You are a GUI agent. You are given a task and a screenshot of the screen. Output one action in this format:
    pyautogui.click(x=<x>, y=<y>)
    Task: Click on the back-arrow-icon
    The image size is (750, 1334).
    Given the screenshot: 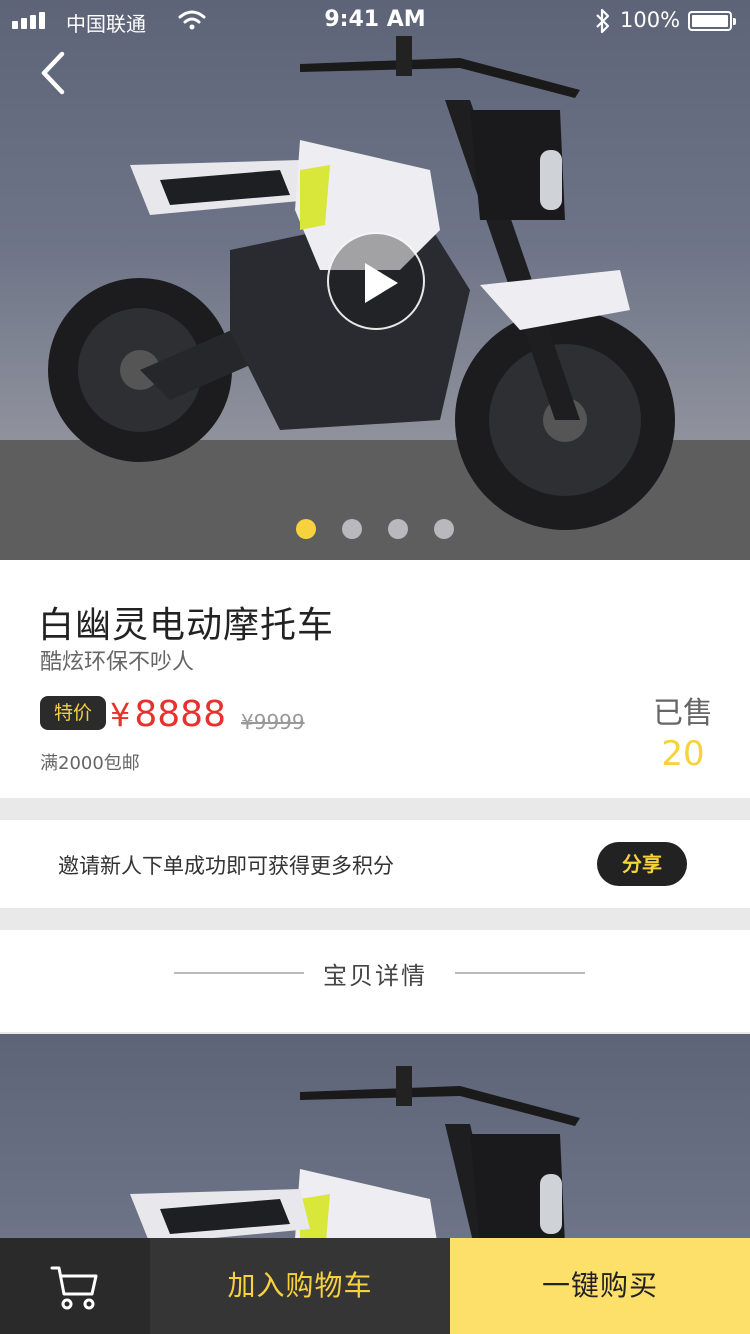 What is the action you would take?
    pyautogui.click(x=54, y=73)
    